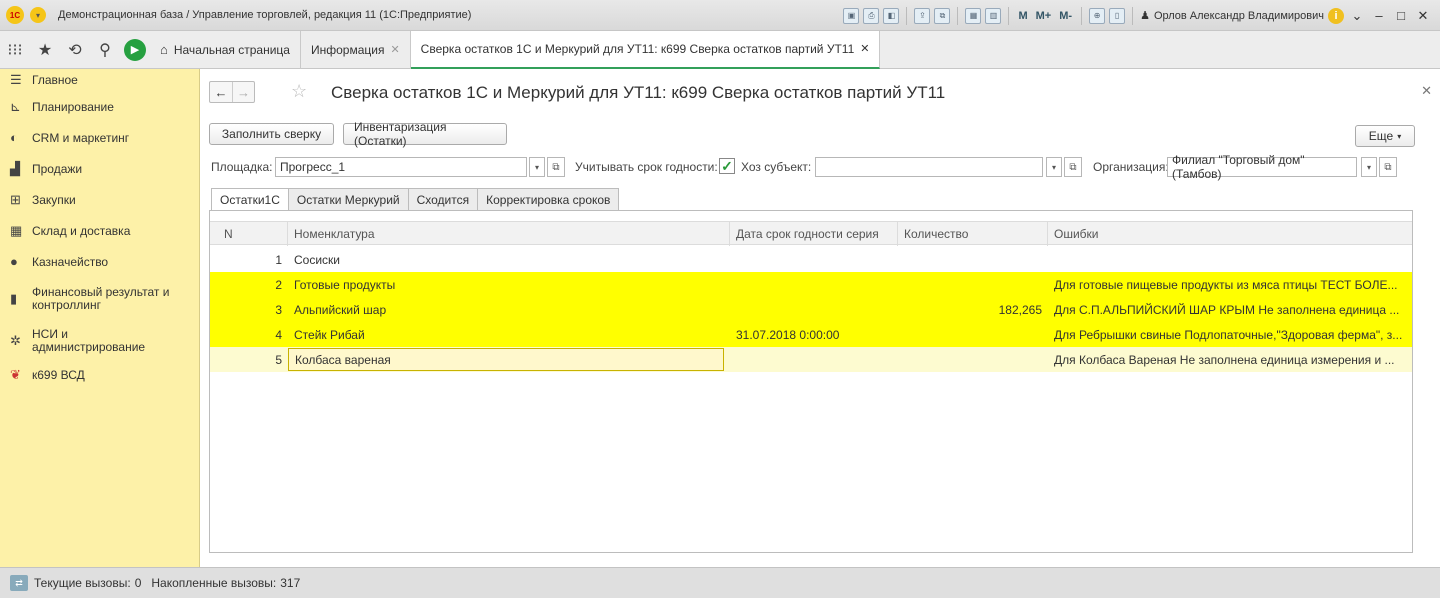 The height and width of the screenshot is (598, 1440). I want to click on site-label: Площадка:, so click(242, 167).